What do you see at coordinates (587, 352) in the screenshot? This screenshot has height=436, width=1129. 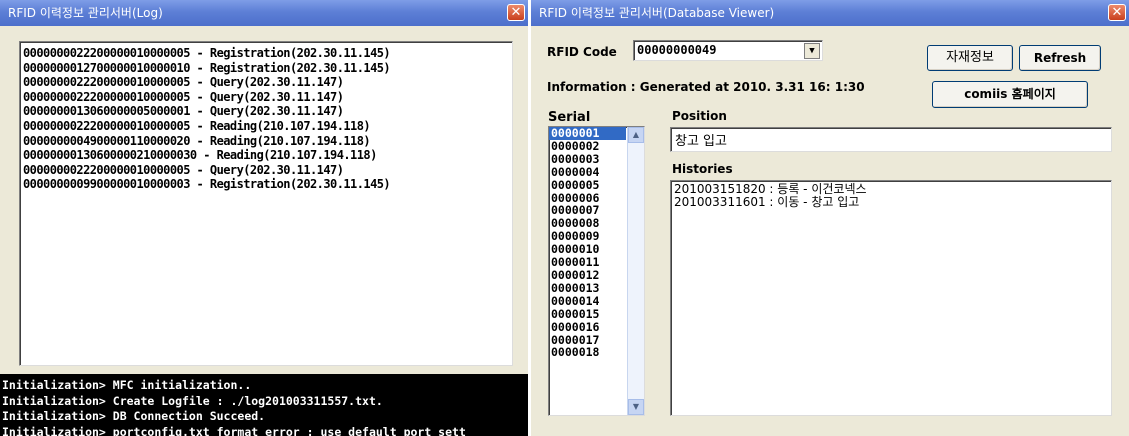 I see `serial-list-item: 0000018` at bounding box center [587, 352].